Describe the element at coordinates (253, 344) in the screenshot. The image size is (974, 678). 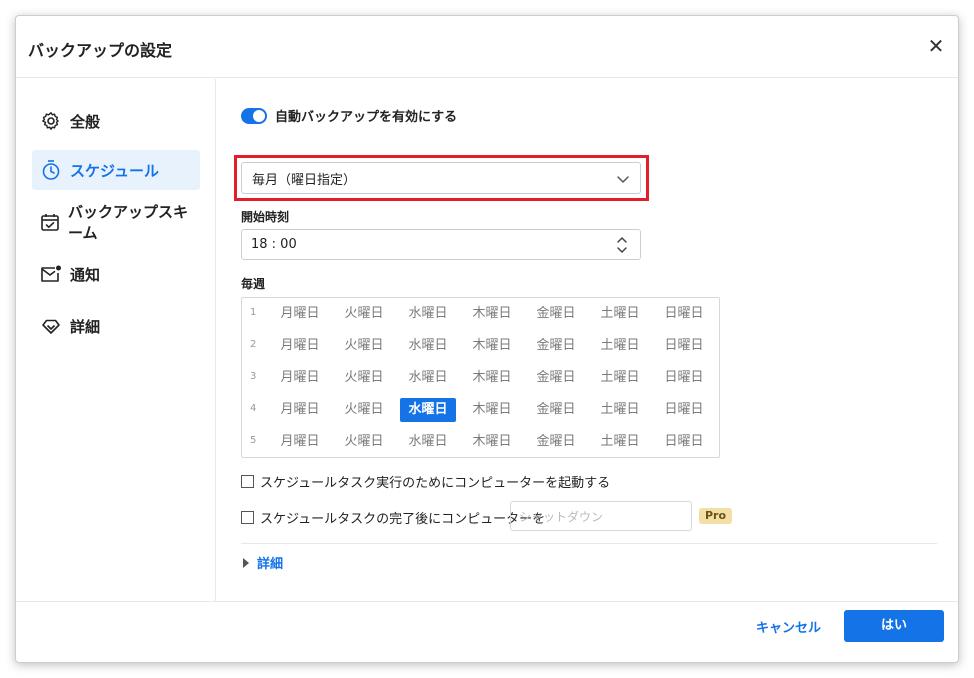
I see `week-number: 2` at that location.